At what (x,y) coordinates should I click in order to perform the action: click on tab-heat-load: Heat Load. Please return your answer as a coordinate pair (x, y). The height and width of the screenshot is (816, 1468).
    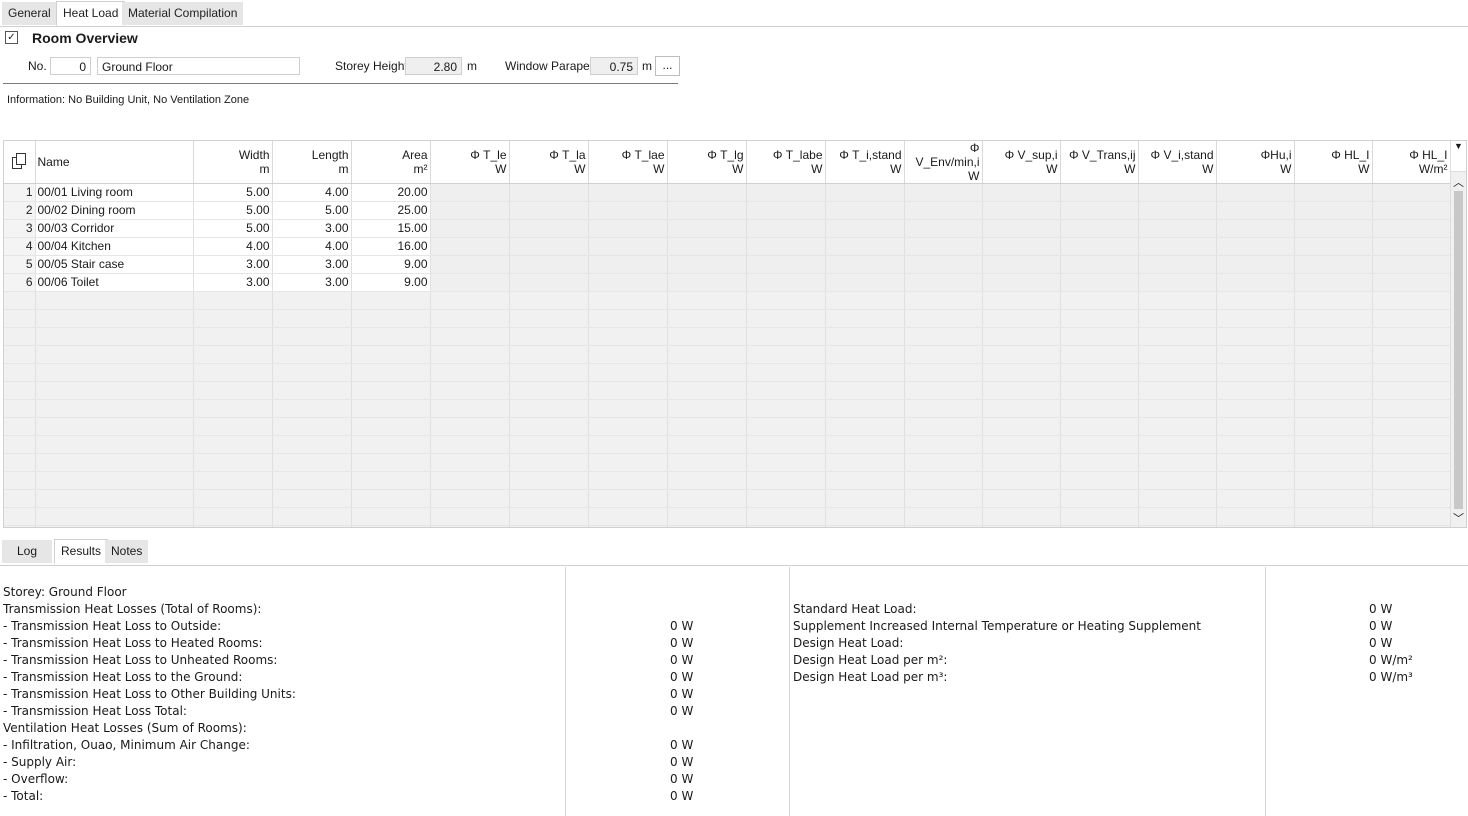
    Looking at the image, I should click on (91, 13).